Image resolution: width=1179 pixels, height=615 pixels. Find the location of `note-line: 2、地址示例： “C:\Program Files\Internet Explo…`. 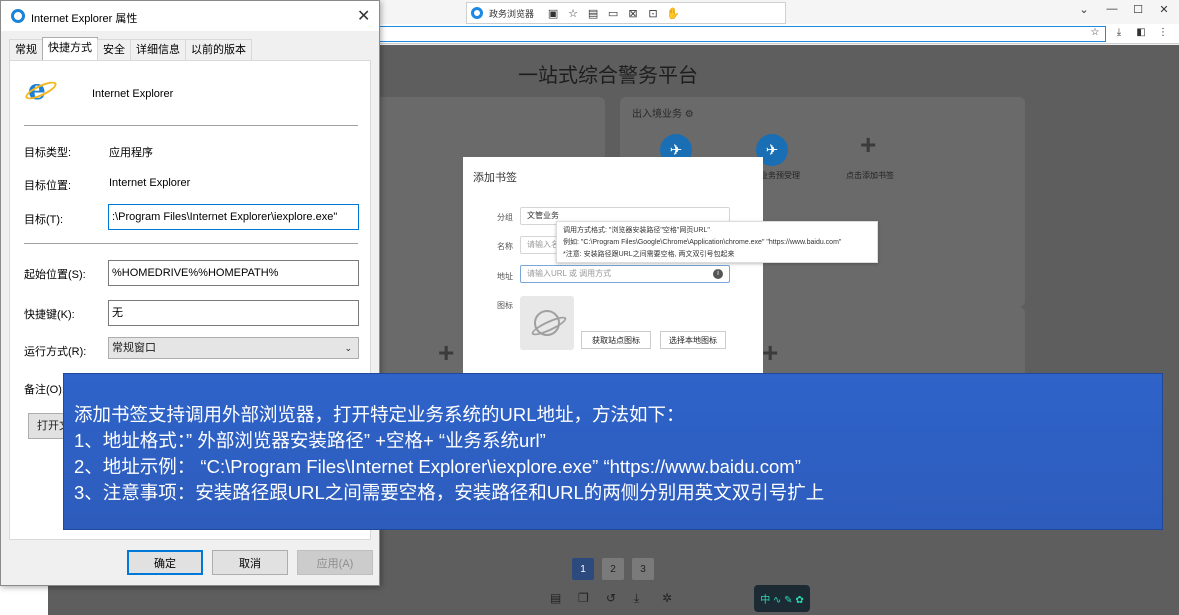

note-line: 2、地址示例： “C:\Program Files\Internet Explo… is located at coordinates (437, 466).